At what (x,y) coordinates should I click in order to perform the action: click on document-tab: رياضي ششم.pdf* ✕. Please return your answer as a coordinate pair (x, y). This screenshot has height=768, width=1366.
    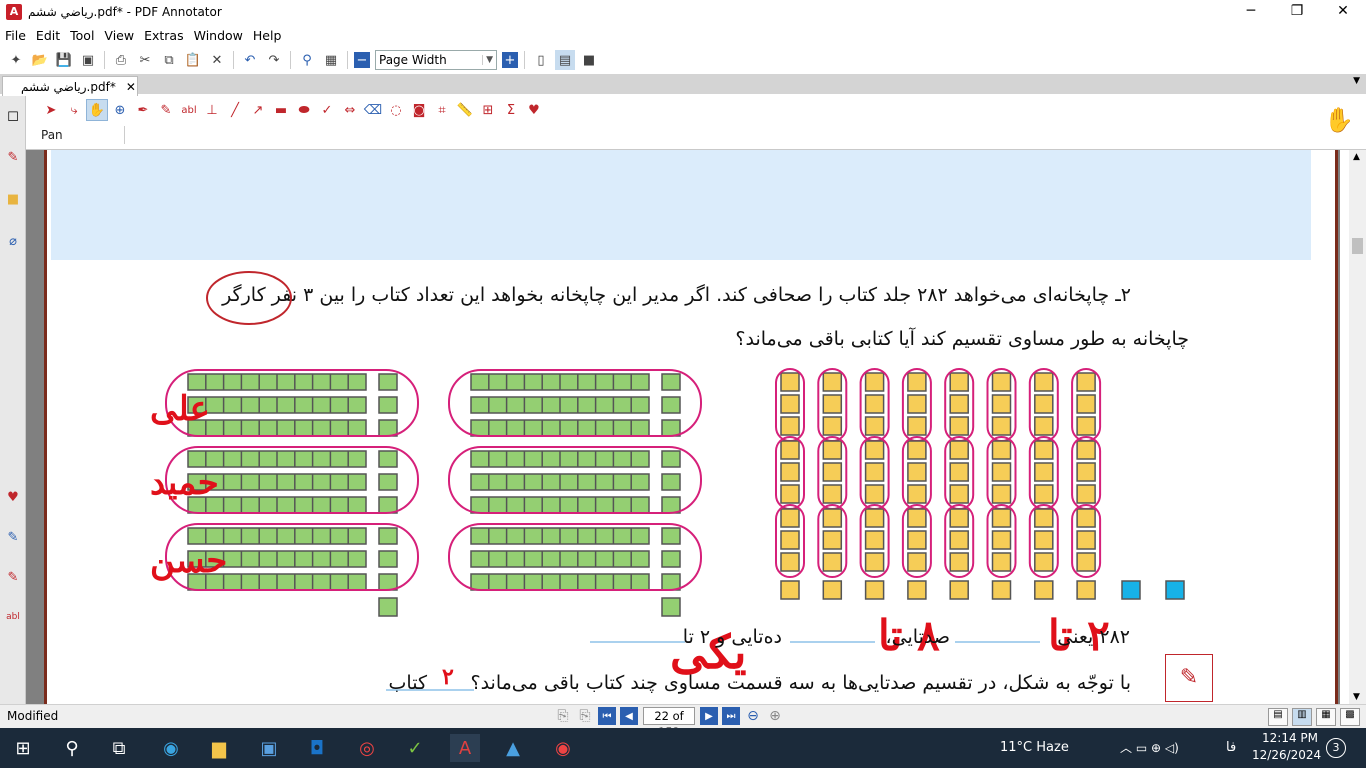
    Looking at the image, I should click on (70, 86).